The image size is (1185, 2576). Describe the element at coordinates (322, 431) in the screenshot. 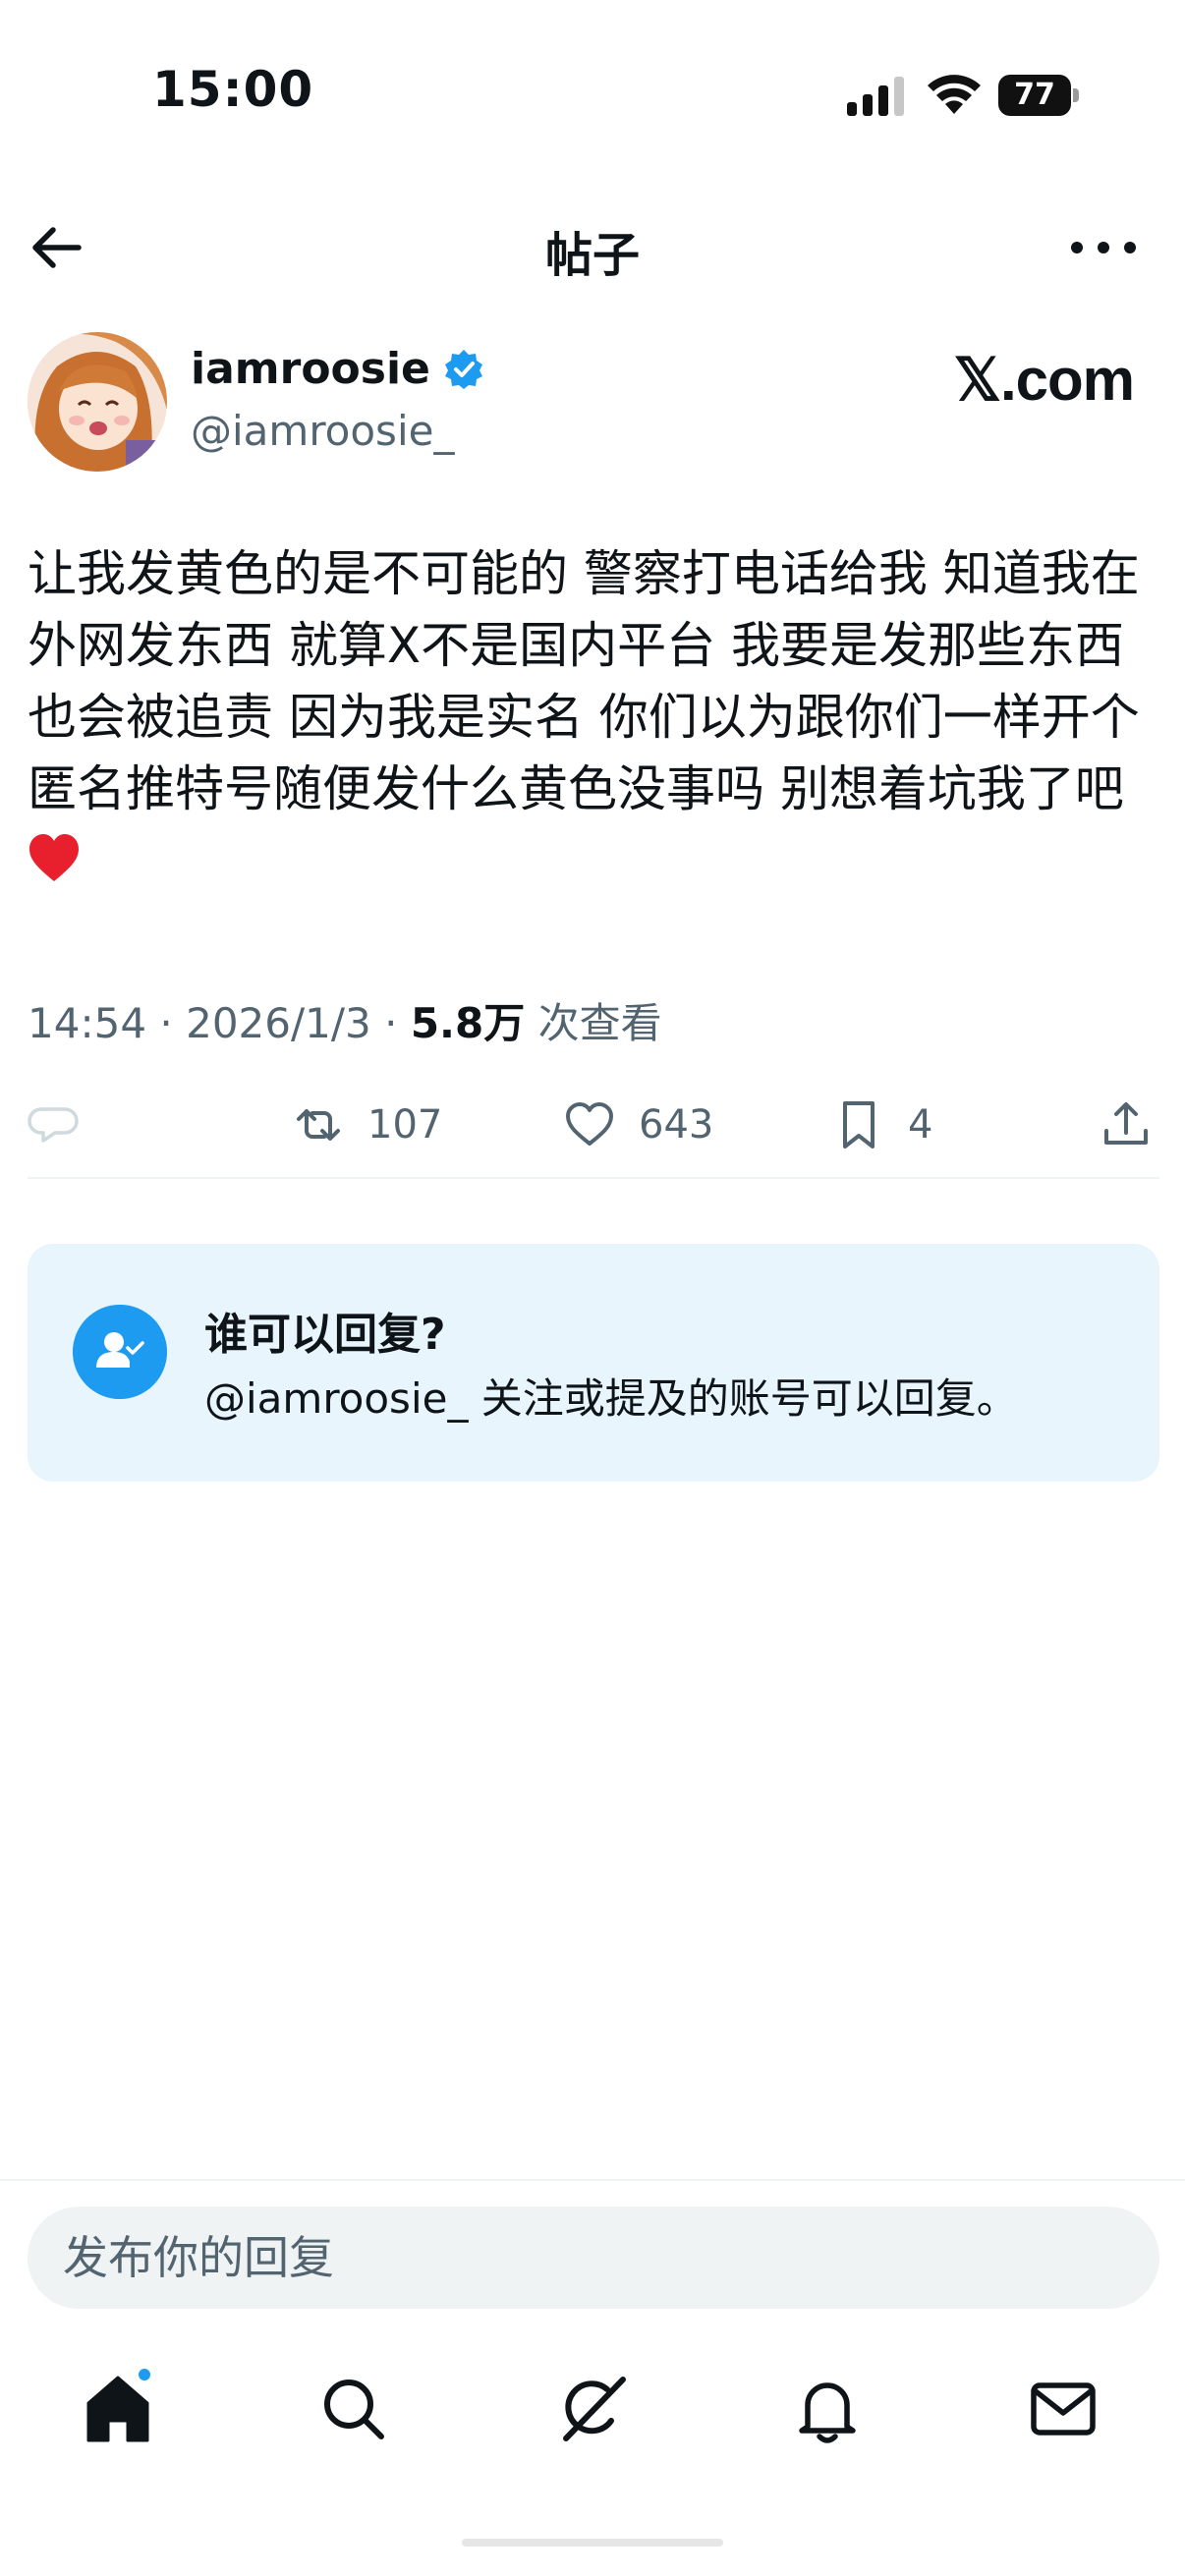

I see `author-handle: @iamroosie_` at that location.